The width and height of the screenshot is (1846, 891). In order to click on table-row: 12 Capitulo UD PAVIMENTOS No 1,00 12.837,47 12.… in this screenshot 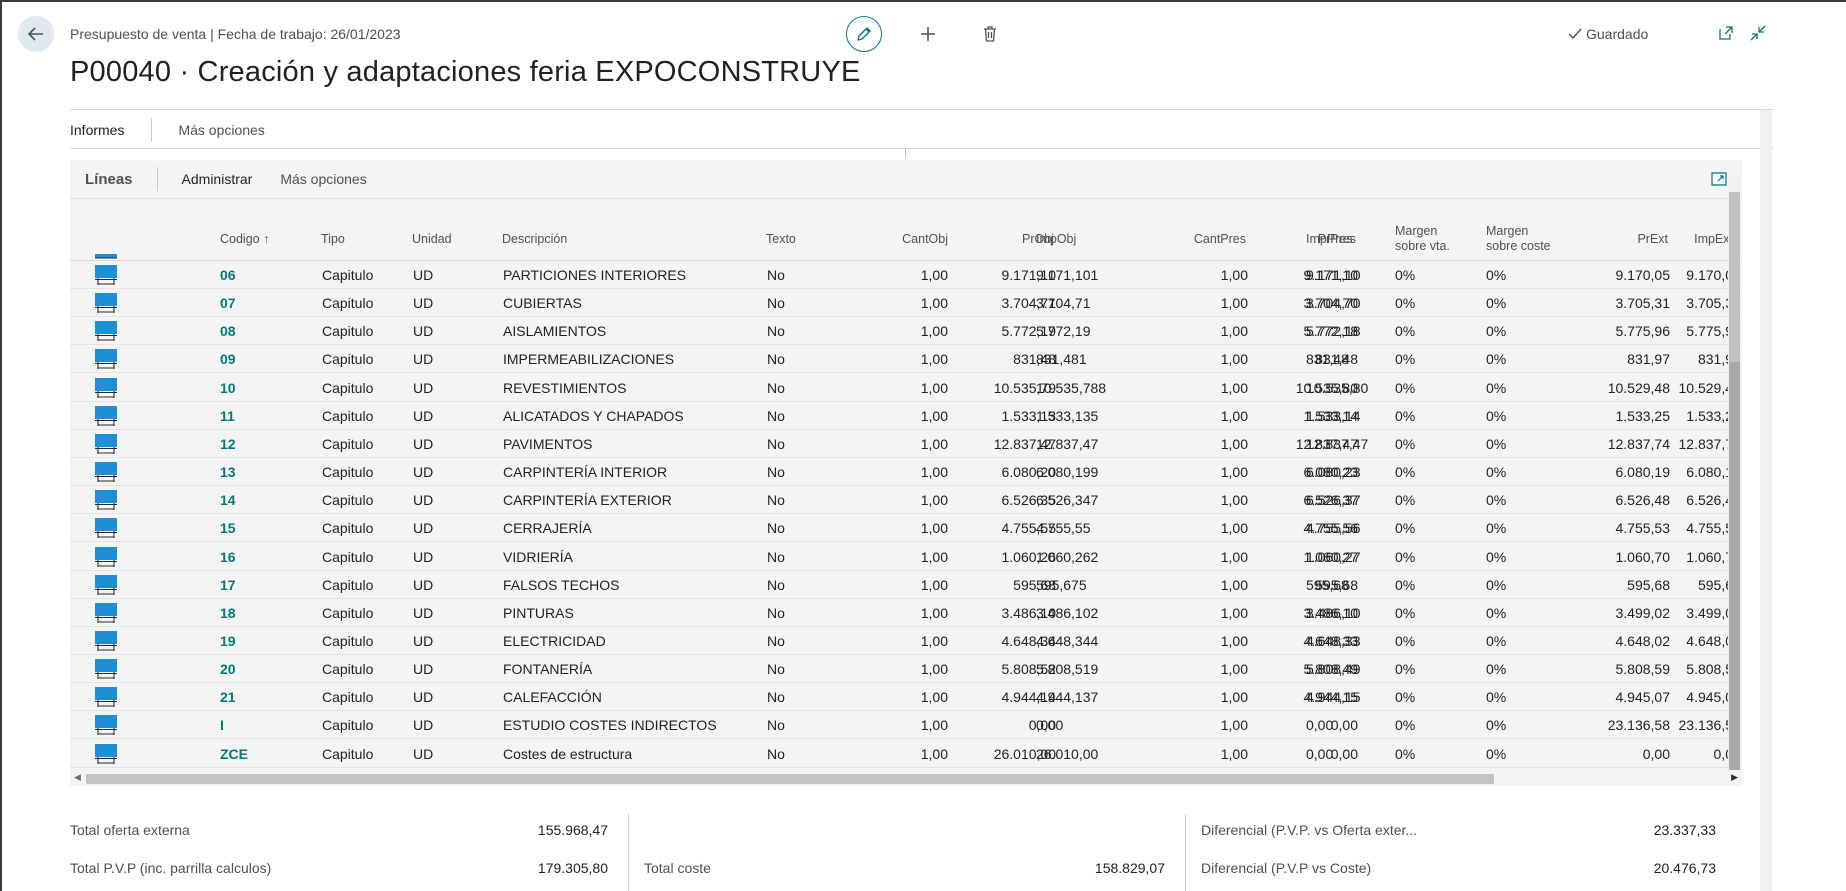, I will do `click(906, 444)`.